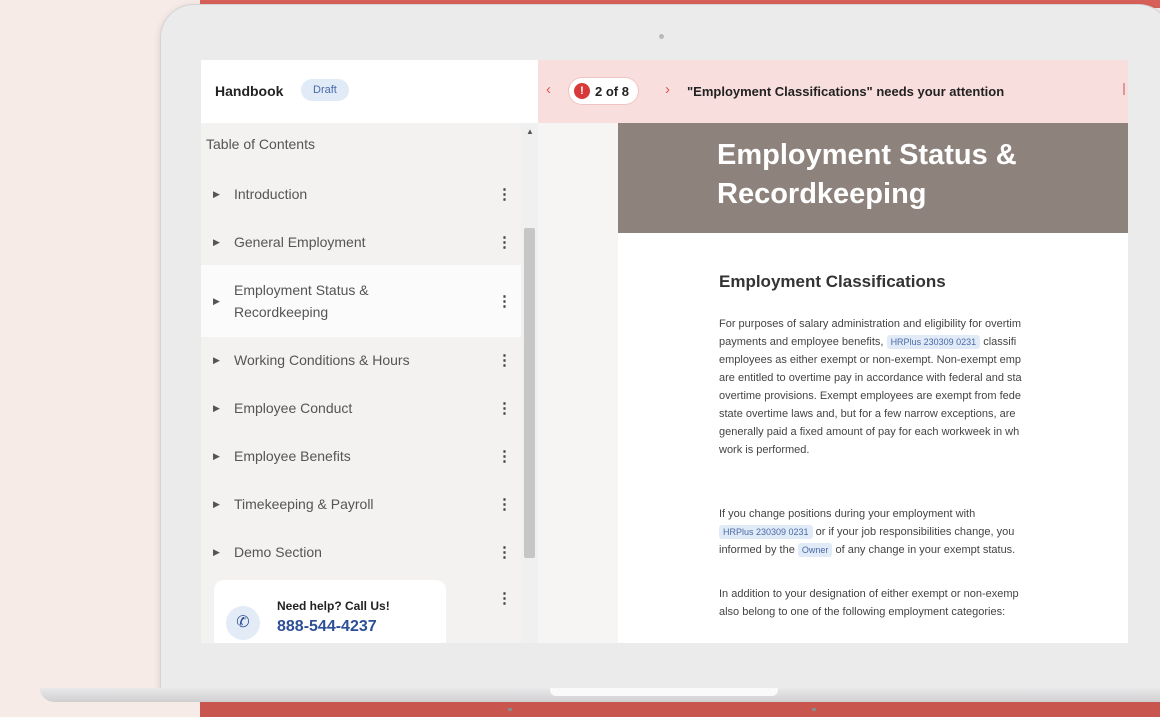 This screenshot has height=717, width=1160. I want to click on toc-item-general-employment: ▶ General Employment ⋮, so click(361, 242).